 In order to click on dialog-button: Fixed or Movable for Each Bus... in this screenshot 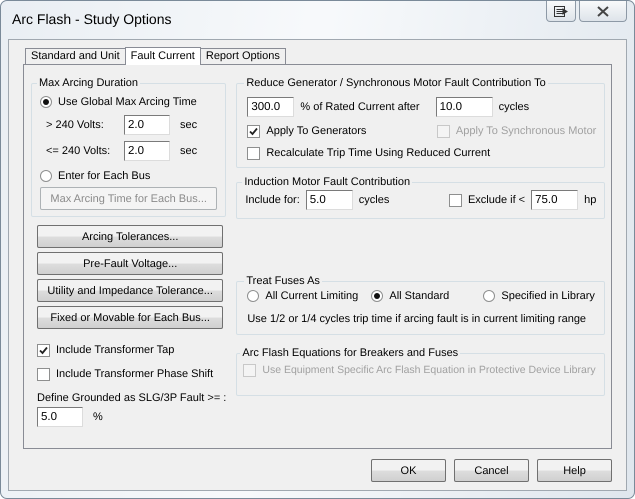, I will do `click(130, 317)`.